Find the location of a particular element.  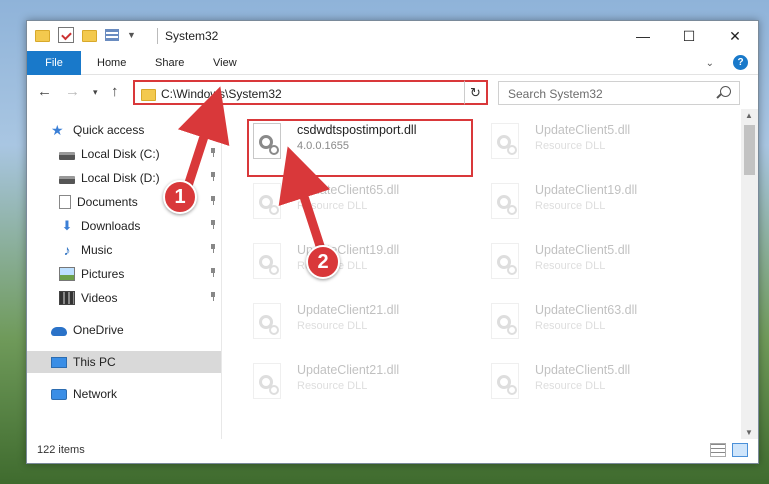

search-input: Search System32 is located at coordinates (619, 93).